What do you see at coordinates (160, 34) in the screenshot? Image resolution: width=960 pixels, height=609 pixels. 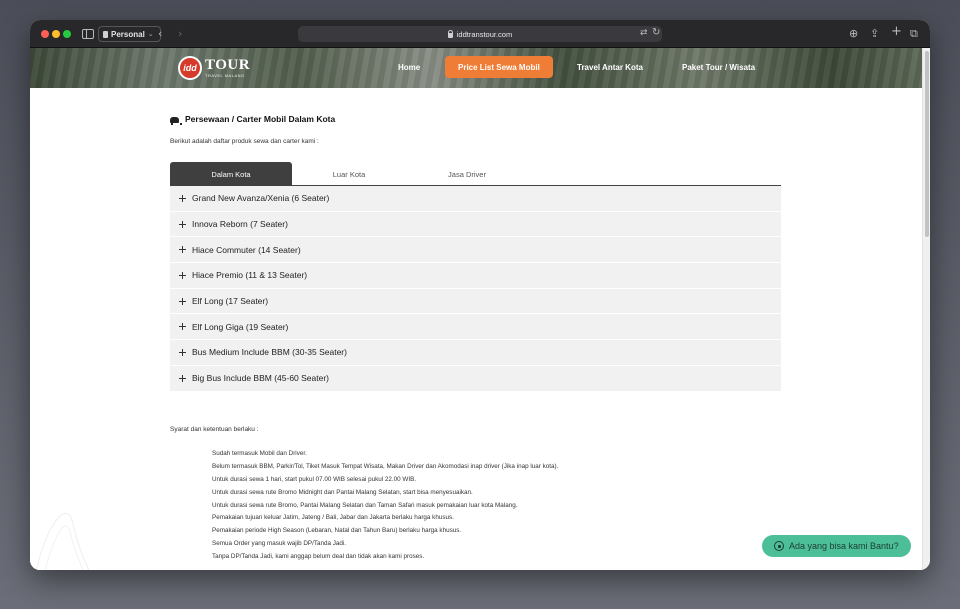 I see `back-arrow-icon: ‹` at bounding box center [160, 34].